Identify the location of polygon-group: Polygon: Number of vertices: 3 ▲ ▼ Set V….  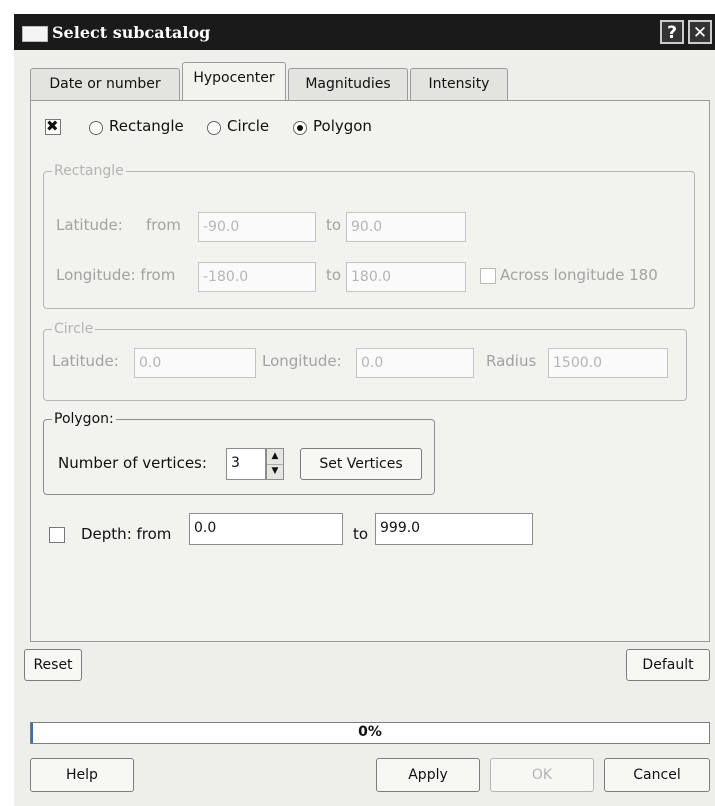
(239, 452).